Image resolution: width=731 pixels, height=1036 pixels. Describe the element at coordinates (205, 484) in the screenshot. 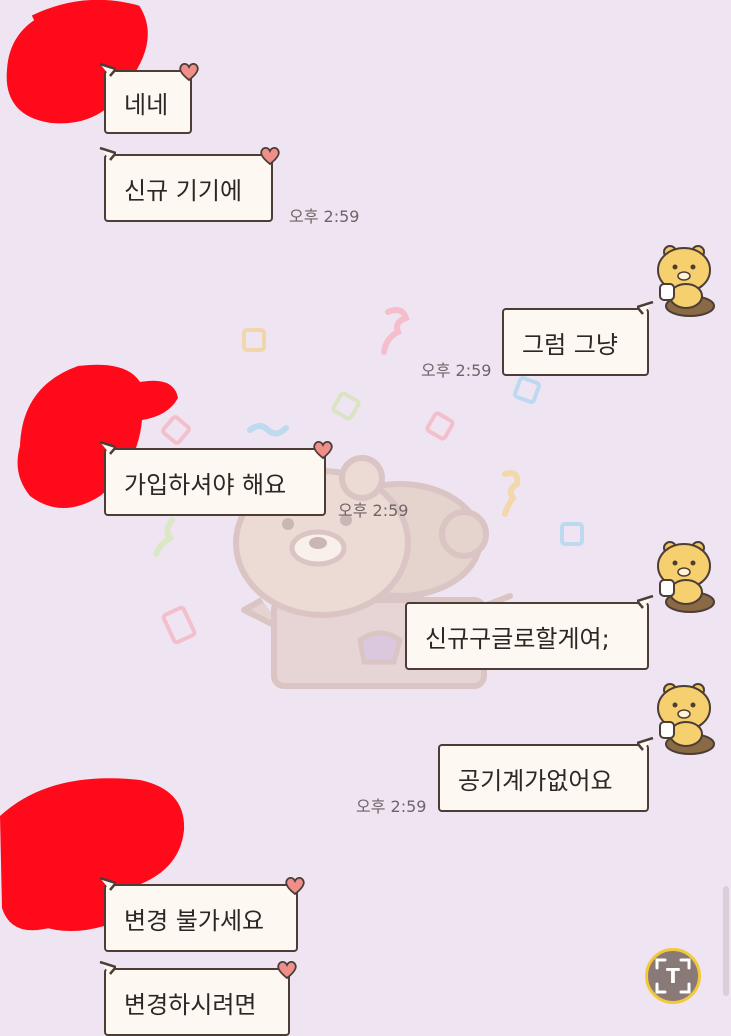

I see `message-text: 가입하셔야 해요` at that location.